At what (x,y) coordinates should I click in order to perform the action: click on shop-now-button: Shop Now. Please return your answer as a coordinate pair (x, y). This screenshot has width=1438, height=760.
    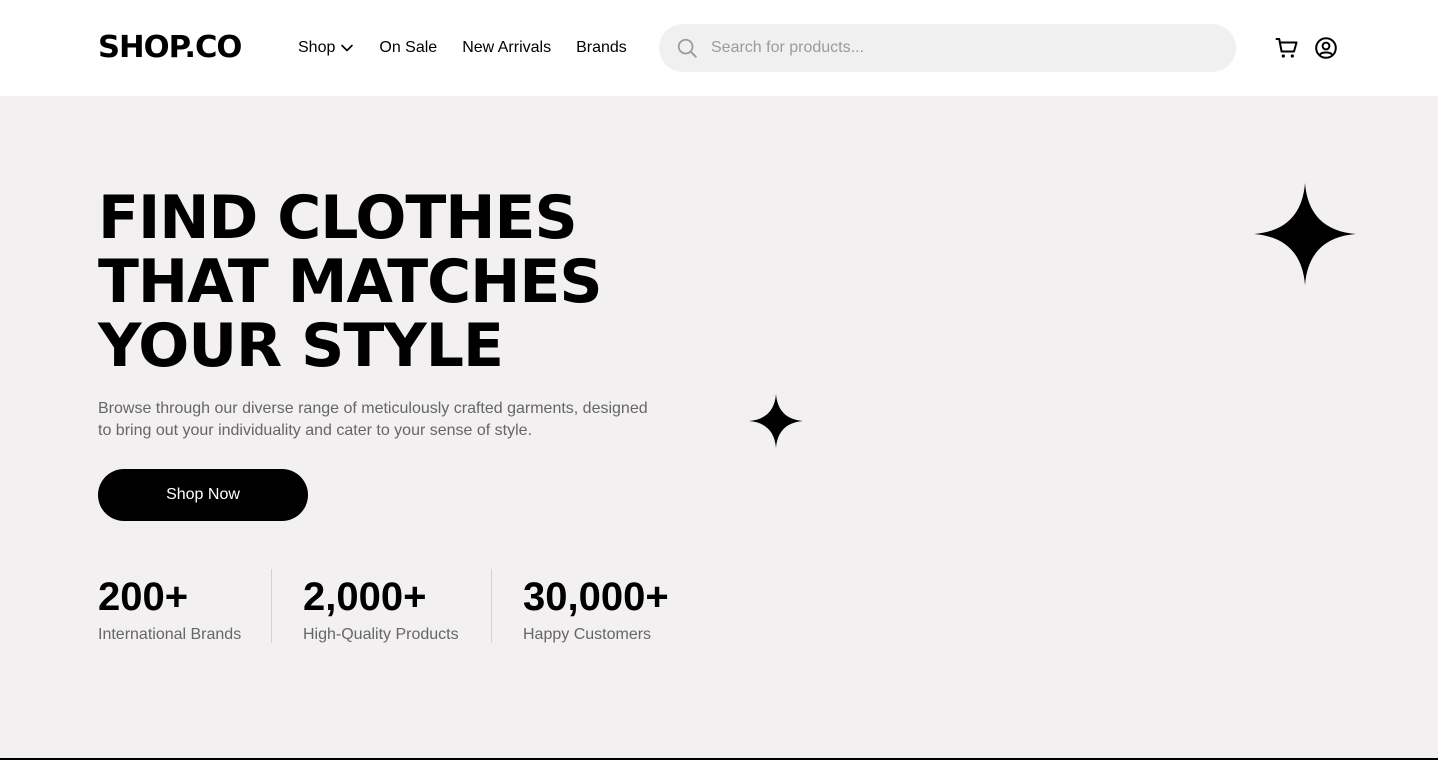
    Looking at the image, I should click on (203, 495).